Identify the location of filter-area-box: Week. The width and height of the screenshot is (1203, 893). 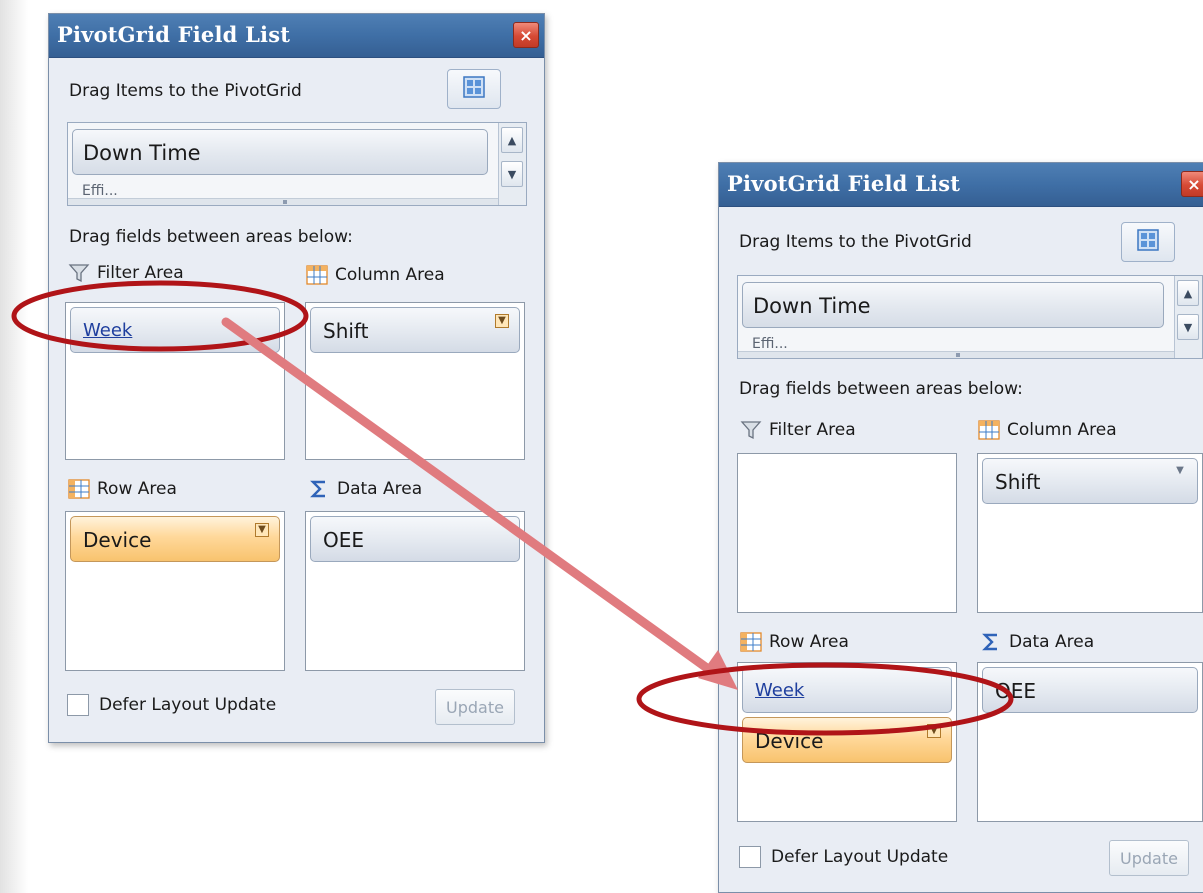
(175, 381).